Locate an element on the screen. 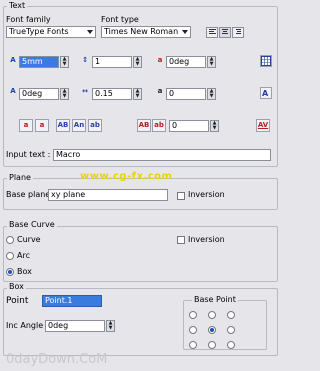 Image resolution: width=320 pixels, height=371 pixels. case-lower-button: ab is located at coordinates (159, 125).